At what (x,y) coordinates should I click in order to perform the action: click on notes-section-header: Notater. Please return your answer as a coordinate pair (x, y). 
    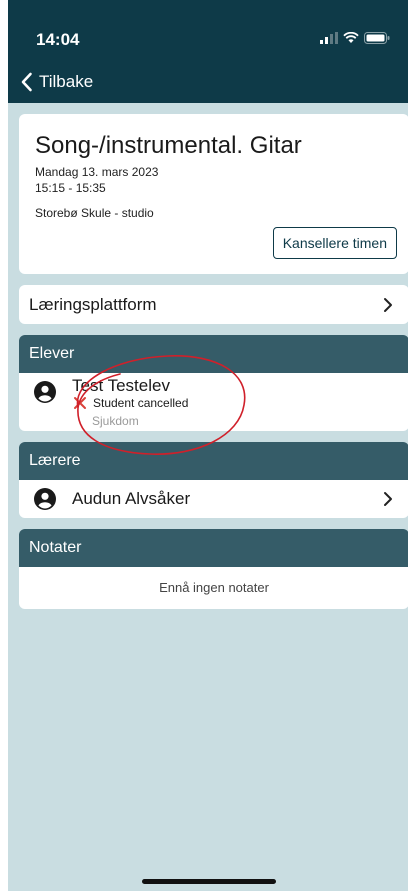
    Looking at the image, I should click on (213, 548).